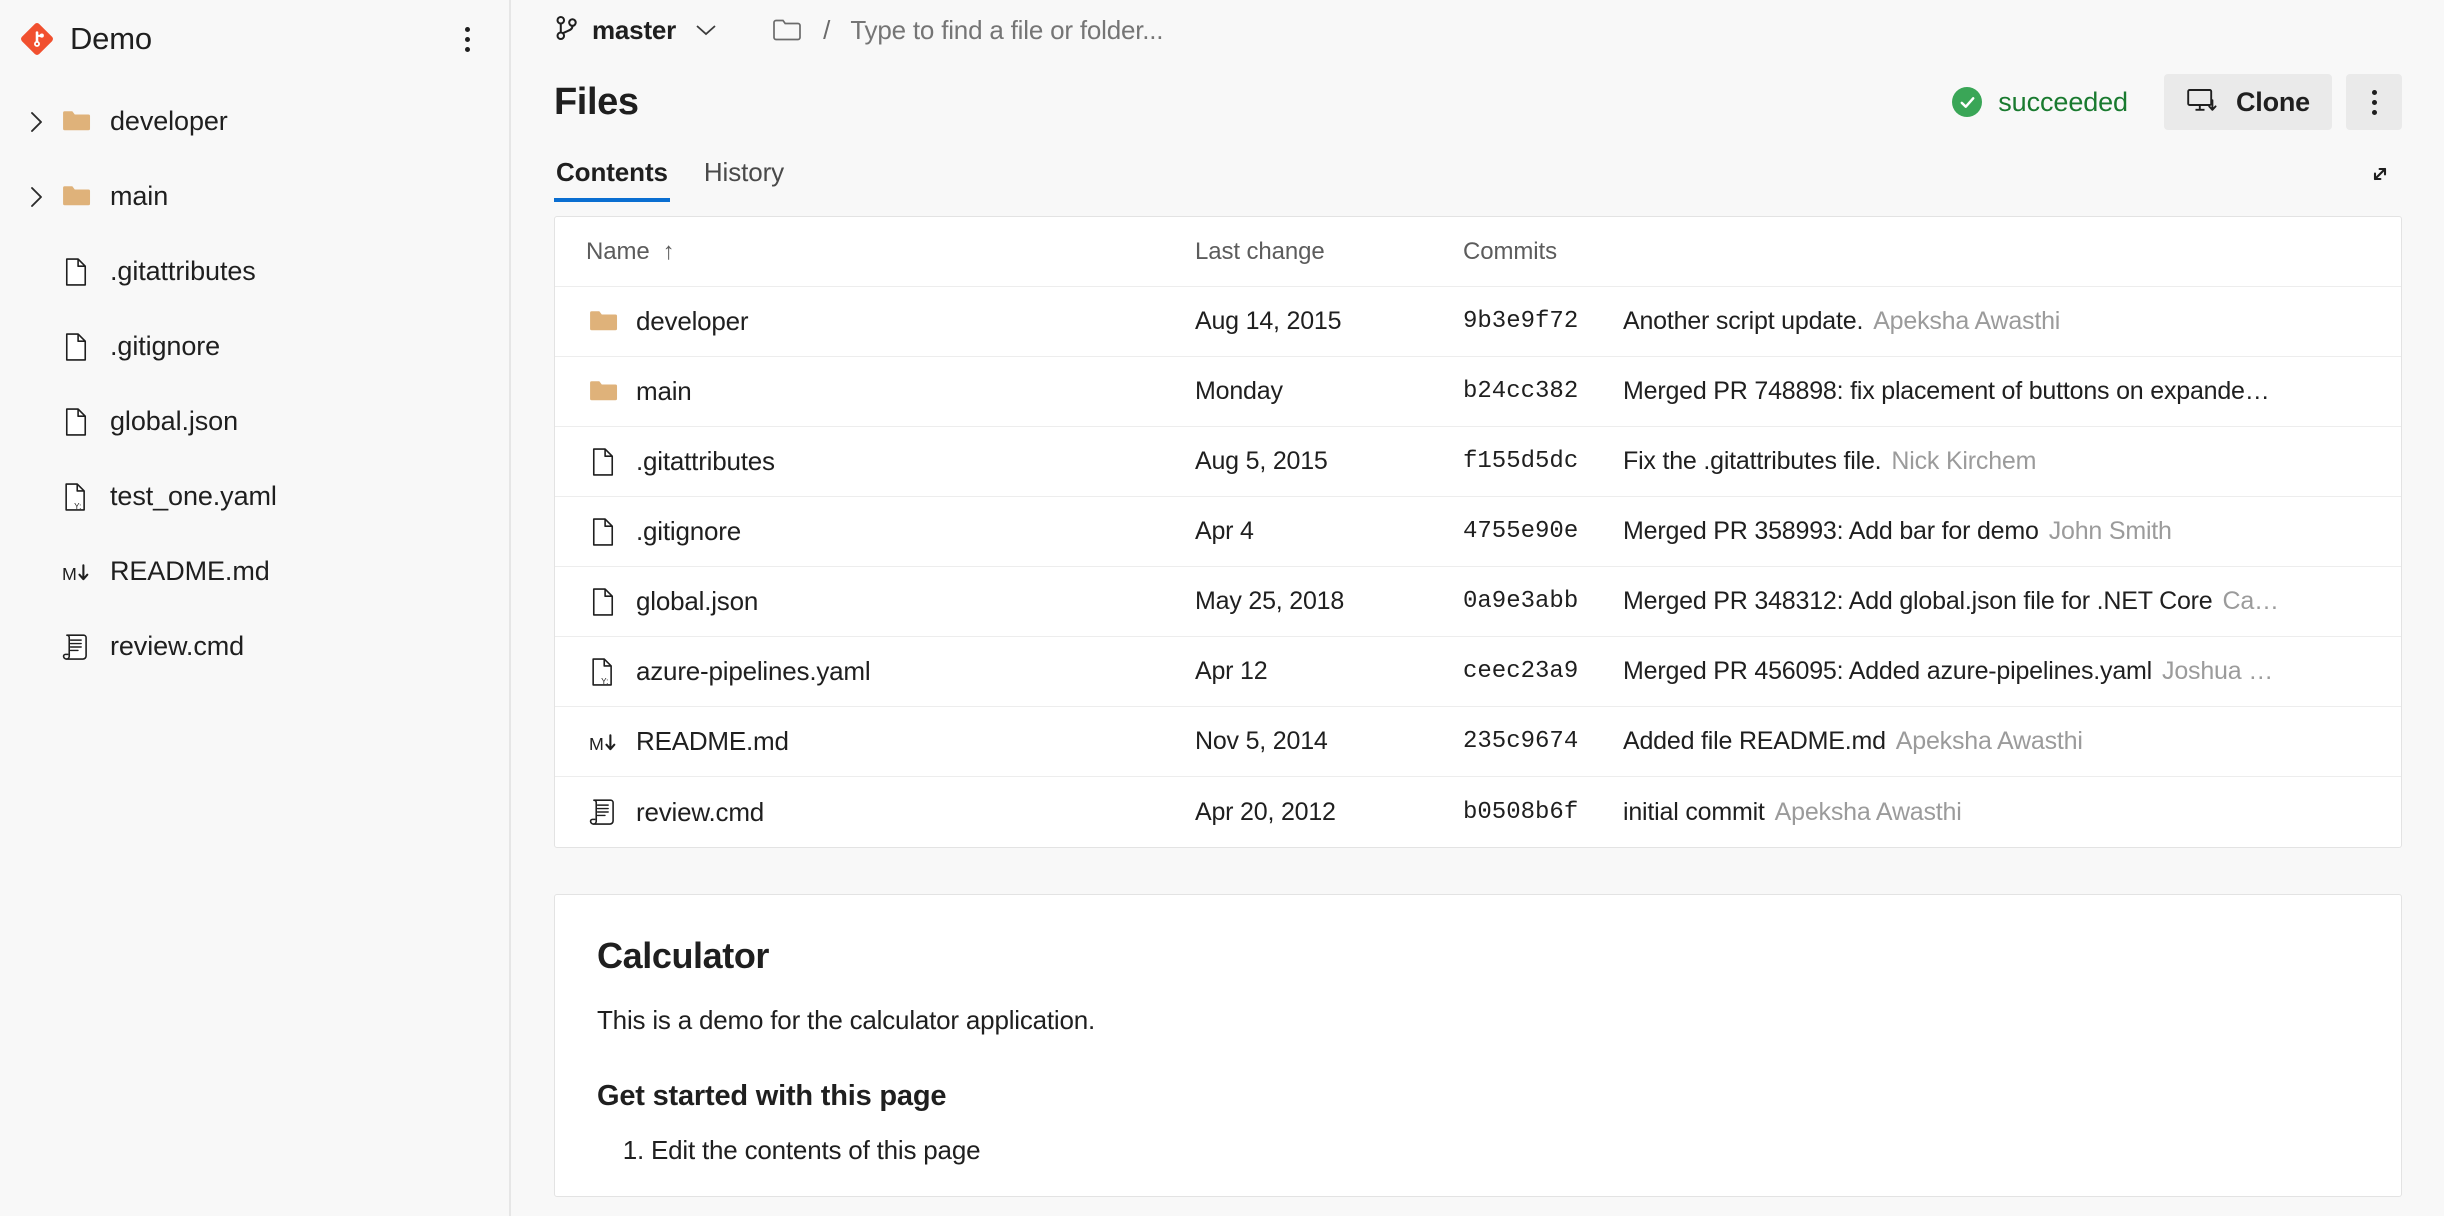 The width and height of the screenshot is (2444, 1216). Describe the element at coordinates (1200, 30) in the screenshot. I see `file-search-input` at that location.